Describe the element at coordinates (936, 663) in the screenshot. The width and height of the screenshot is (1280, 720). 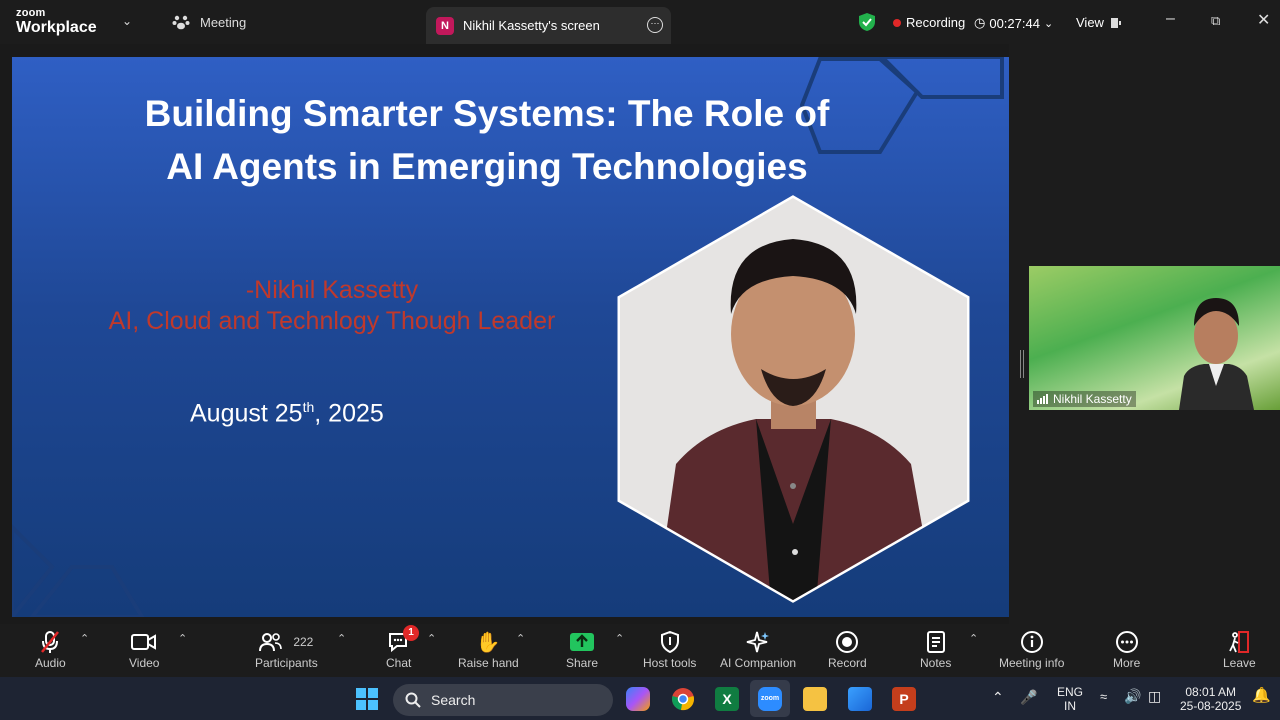
I see `notes-label: Notes` at that location.